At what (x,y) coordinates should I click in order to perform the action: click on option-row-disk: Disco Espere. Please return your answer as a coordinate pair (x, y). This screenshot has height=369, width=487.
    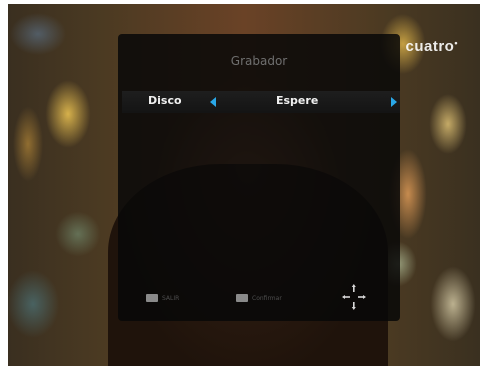
    Looking at the image, I should click on (261, 102).